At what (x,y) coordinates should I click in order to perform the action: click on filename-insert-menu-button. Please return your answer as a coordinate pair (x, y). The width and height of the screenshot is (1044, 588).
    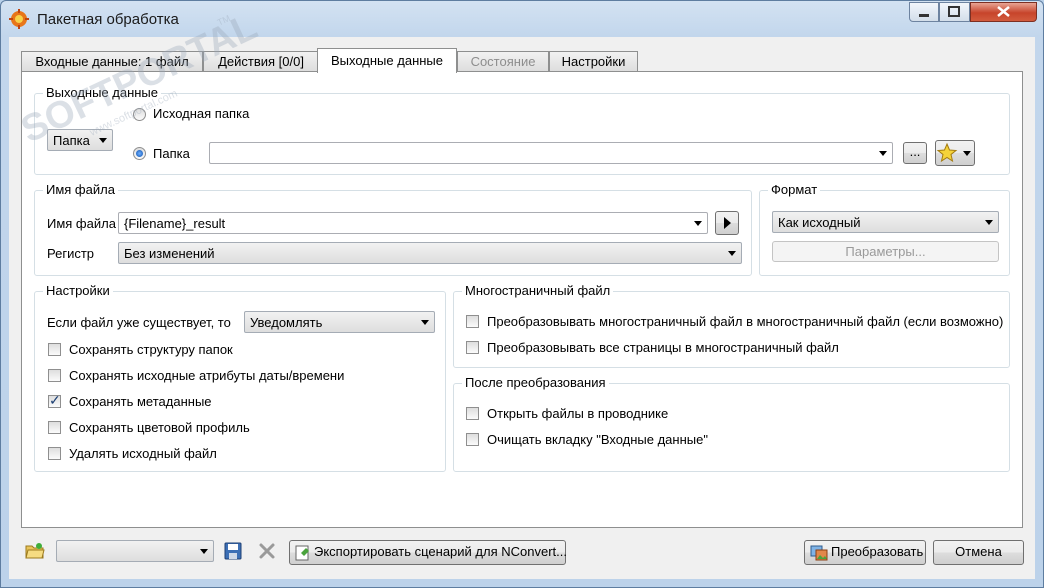
    Looking at the image, I should click on (727, 223).